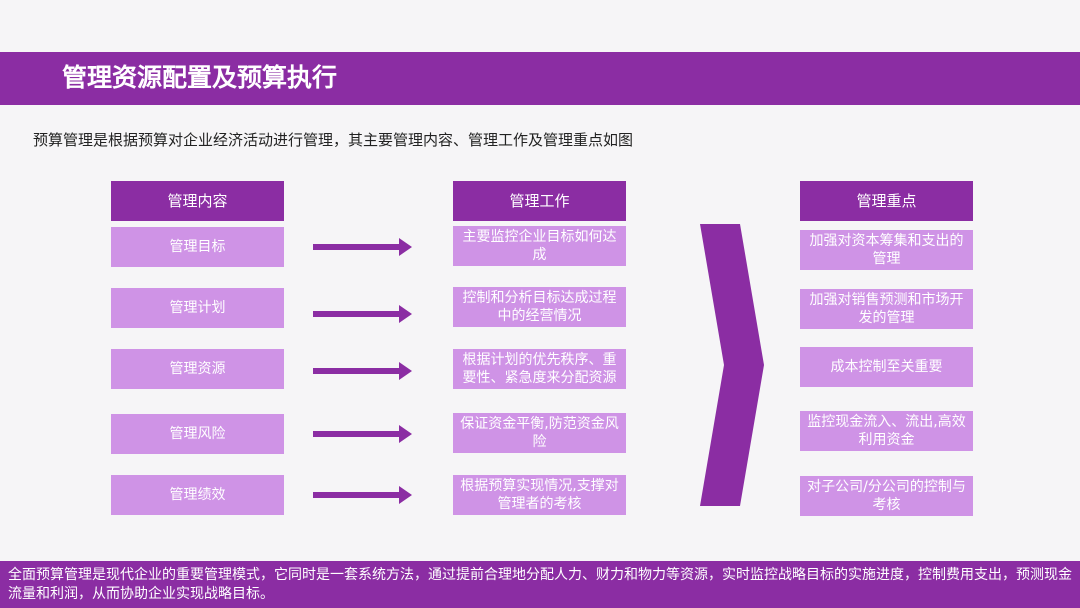 This screenshot has width=1080, height=608. I want to click on content-item-resource: 管理资源, so click(197, 369).